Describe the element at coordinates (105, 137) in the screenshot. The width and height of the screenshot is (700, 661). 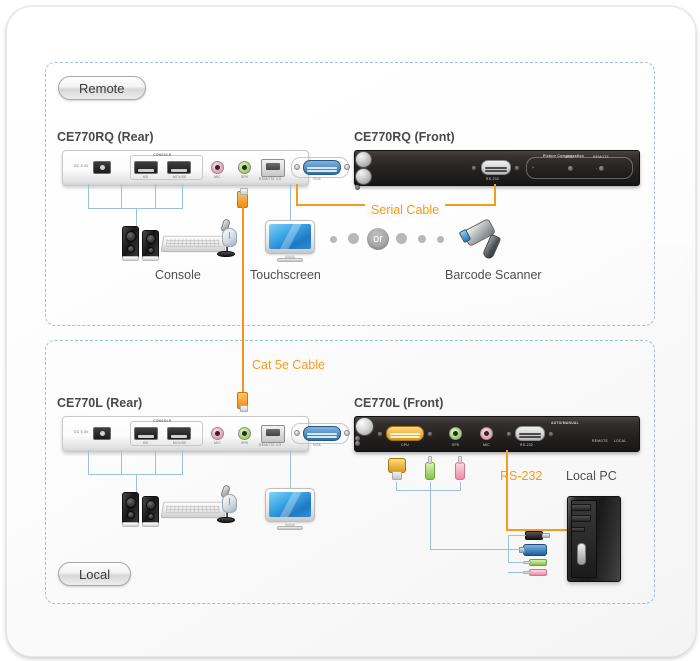
I see `device-title-ce770rq-rear: CE770RQ (Rear)` at that location.